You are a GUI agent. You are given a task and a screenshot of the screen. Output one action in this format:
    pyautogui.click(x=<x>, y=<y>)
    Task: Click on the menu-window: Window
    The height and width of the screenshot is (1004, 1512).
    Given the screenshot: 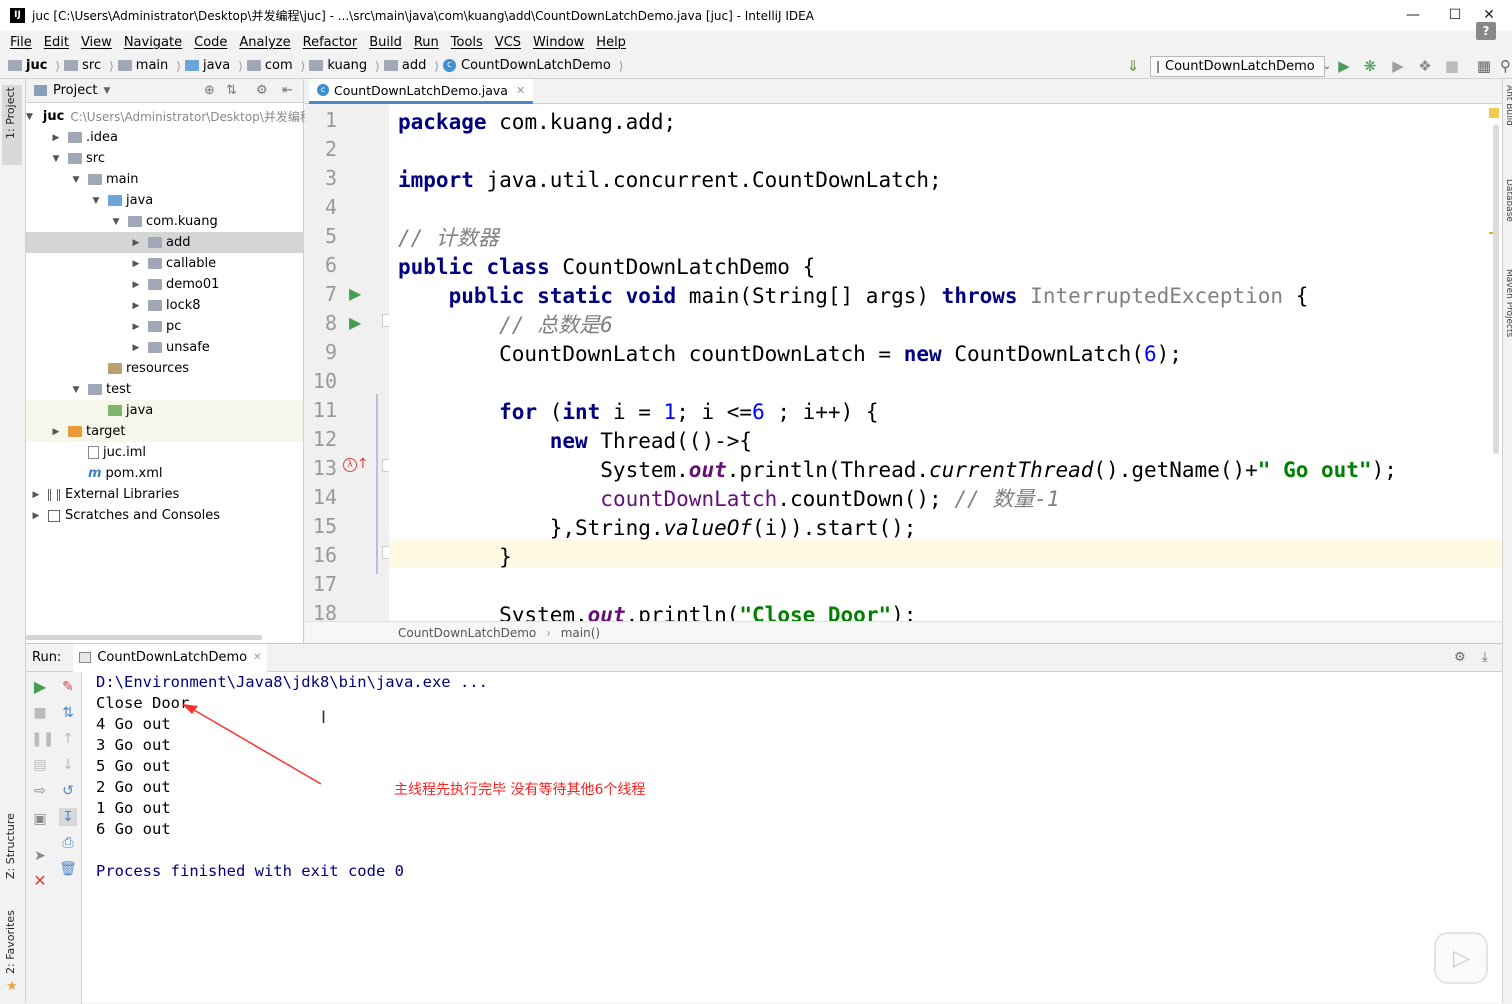 What is the action you would take?
    pyautogui.click(x=558, y=42)
    